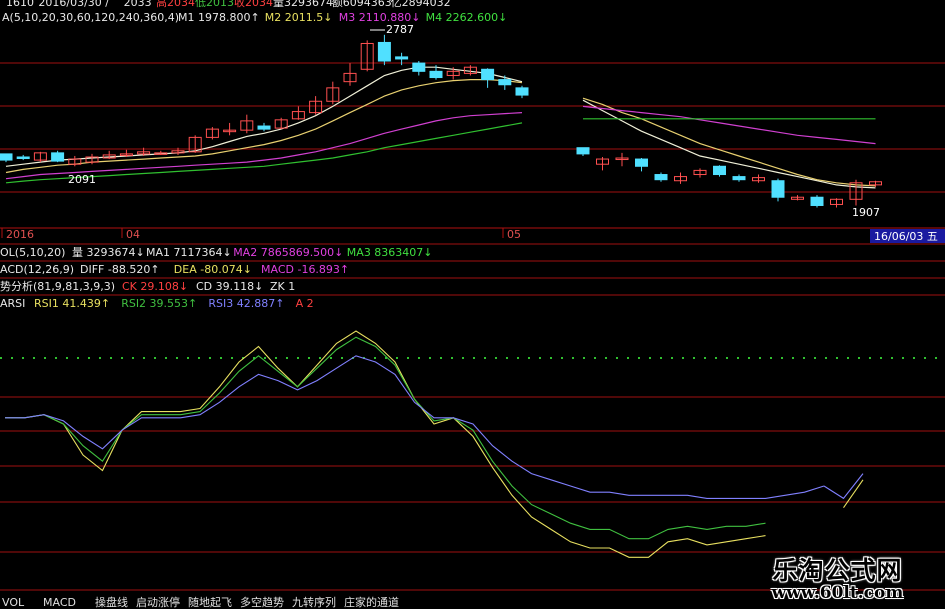  I want to click on quote-field: 2016/03/30 /, so click(73, 4).